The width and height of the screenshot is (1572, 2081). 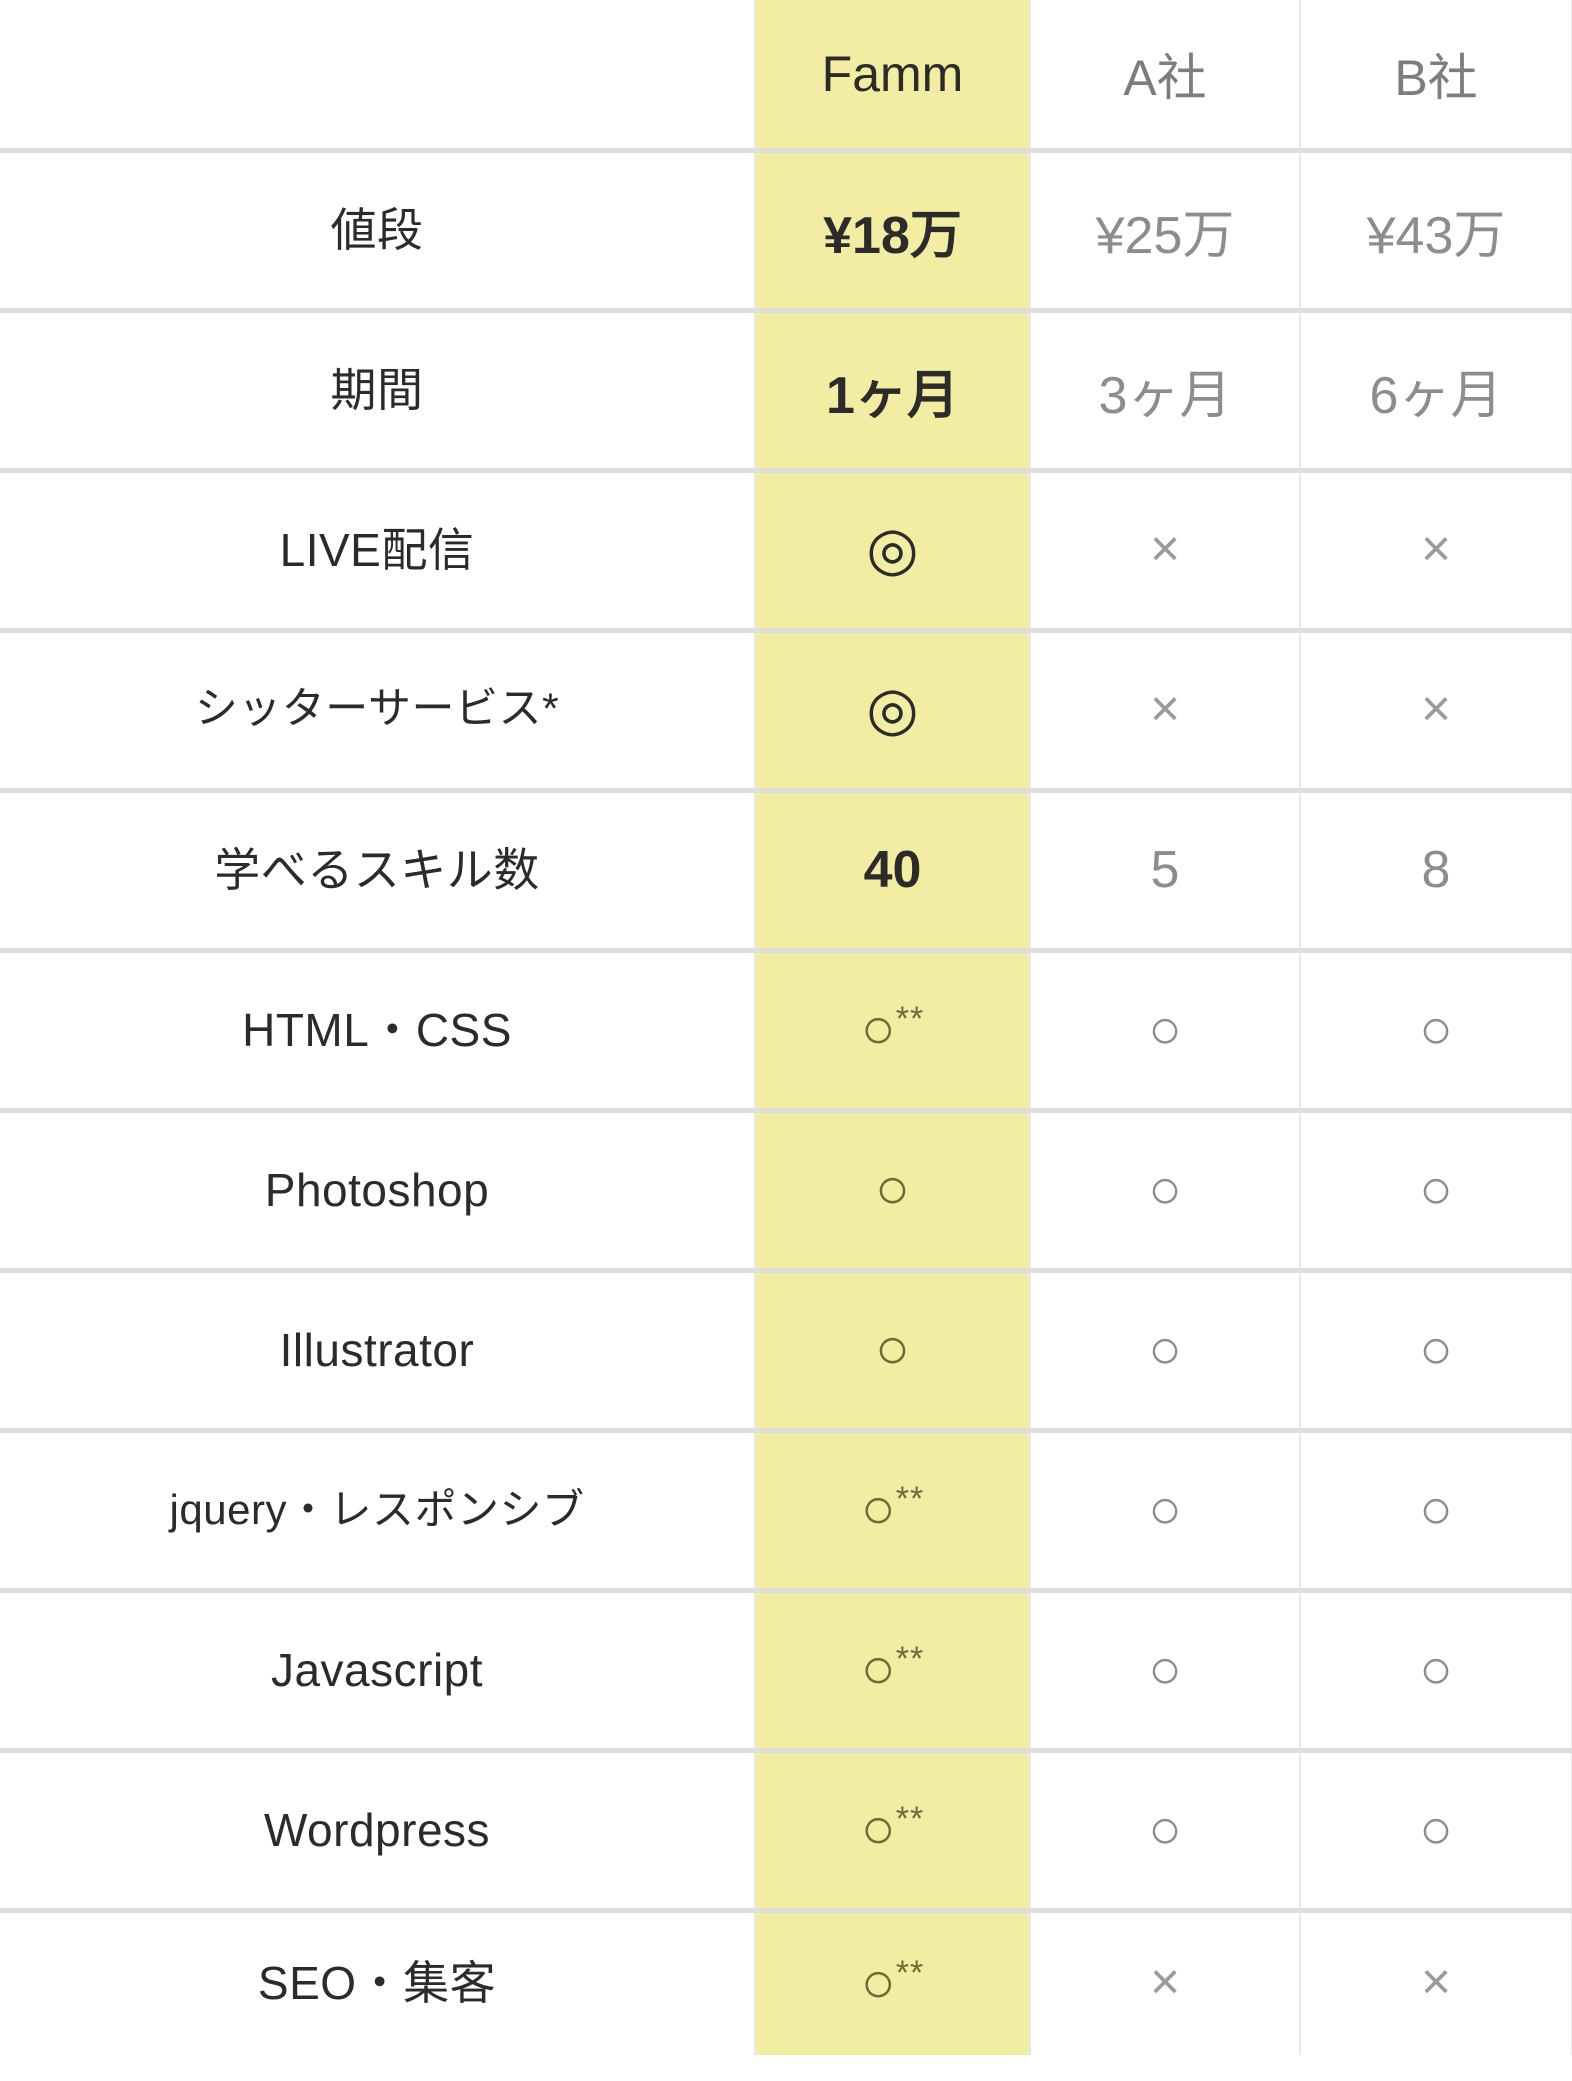 What do you see at coordinates (1165, 76) in the screenshot?
I see `header-col-a: A社` at bounding box center [1165, 76].